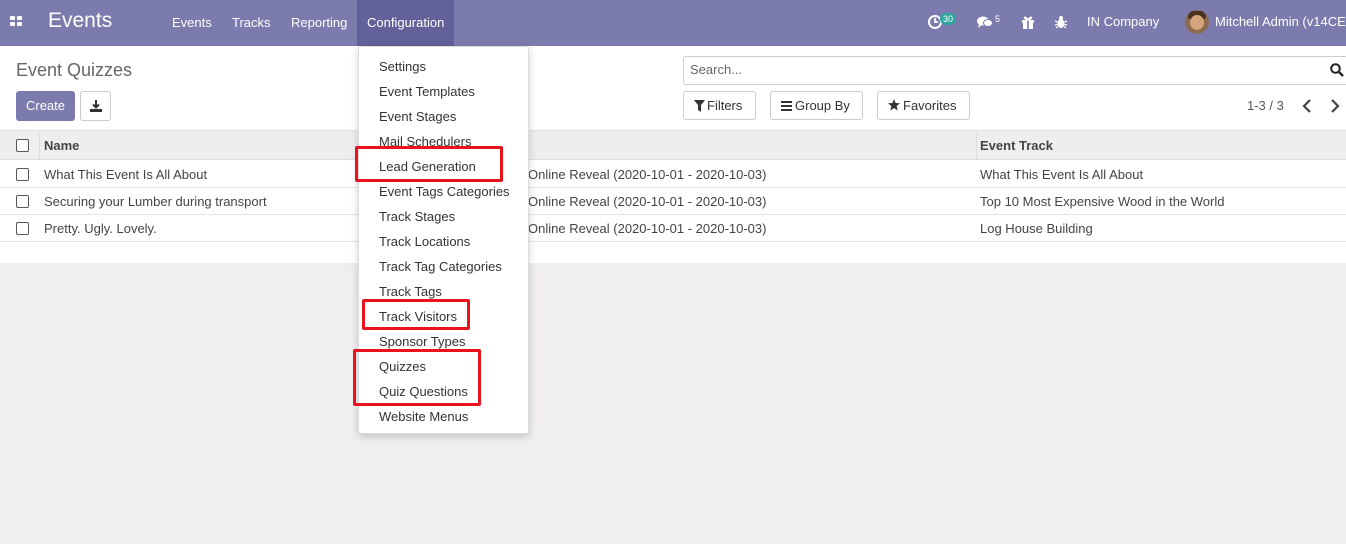 Image resolution: width=1346 pixels, height=544 pixels. I want to click on menu-reporting: Reporting, so click(319, 23).